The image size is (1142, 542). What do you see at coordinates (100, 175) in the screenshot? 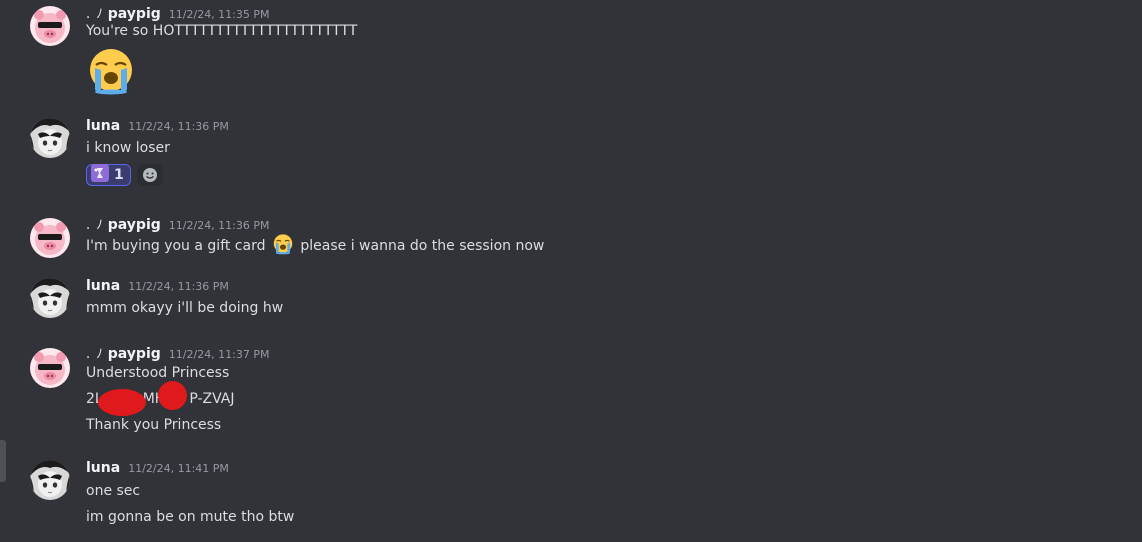
I see `custom-purple-emote-icon` at bounding box center [100, 175].